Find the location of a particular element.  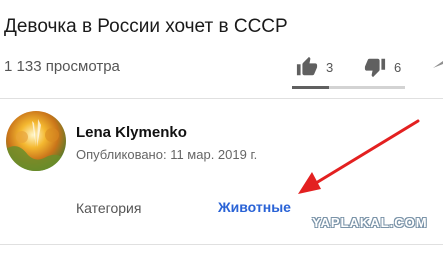

thumbs-up-icon is located at coordinates (307, 66).